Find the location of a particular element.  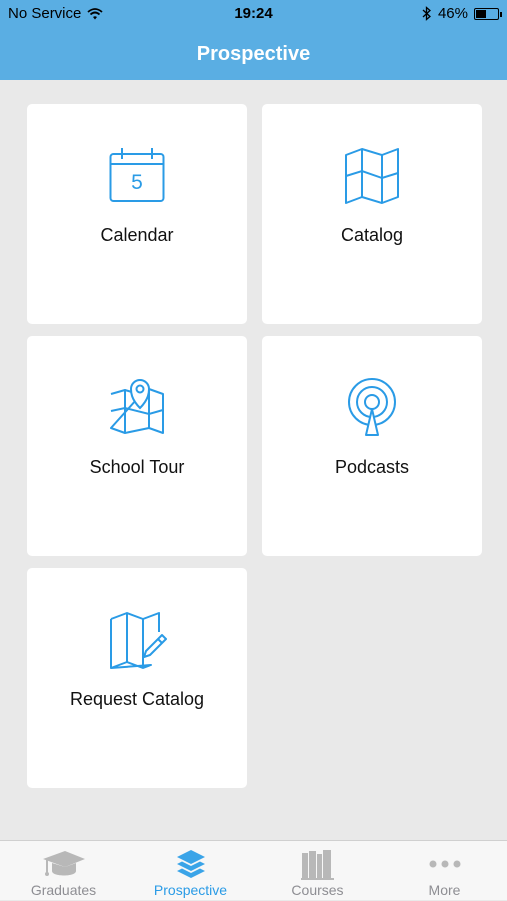

tab-bar: Graduates Prospective Courses More is located at coordinates (253, 870).